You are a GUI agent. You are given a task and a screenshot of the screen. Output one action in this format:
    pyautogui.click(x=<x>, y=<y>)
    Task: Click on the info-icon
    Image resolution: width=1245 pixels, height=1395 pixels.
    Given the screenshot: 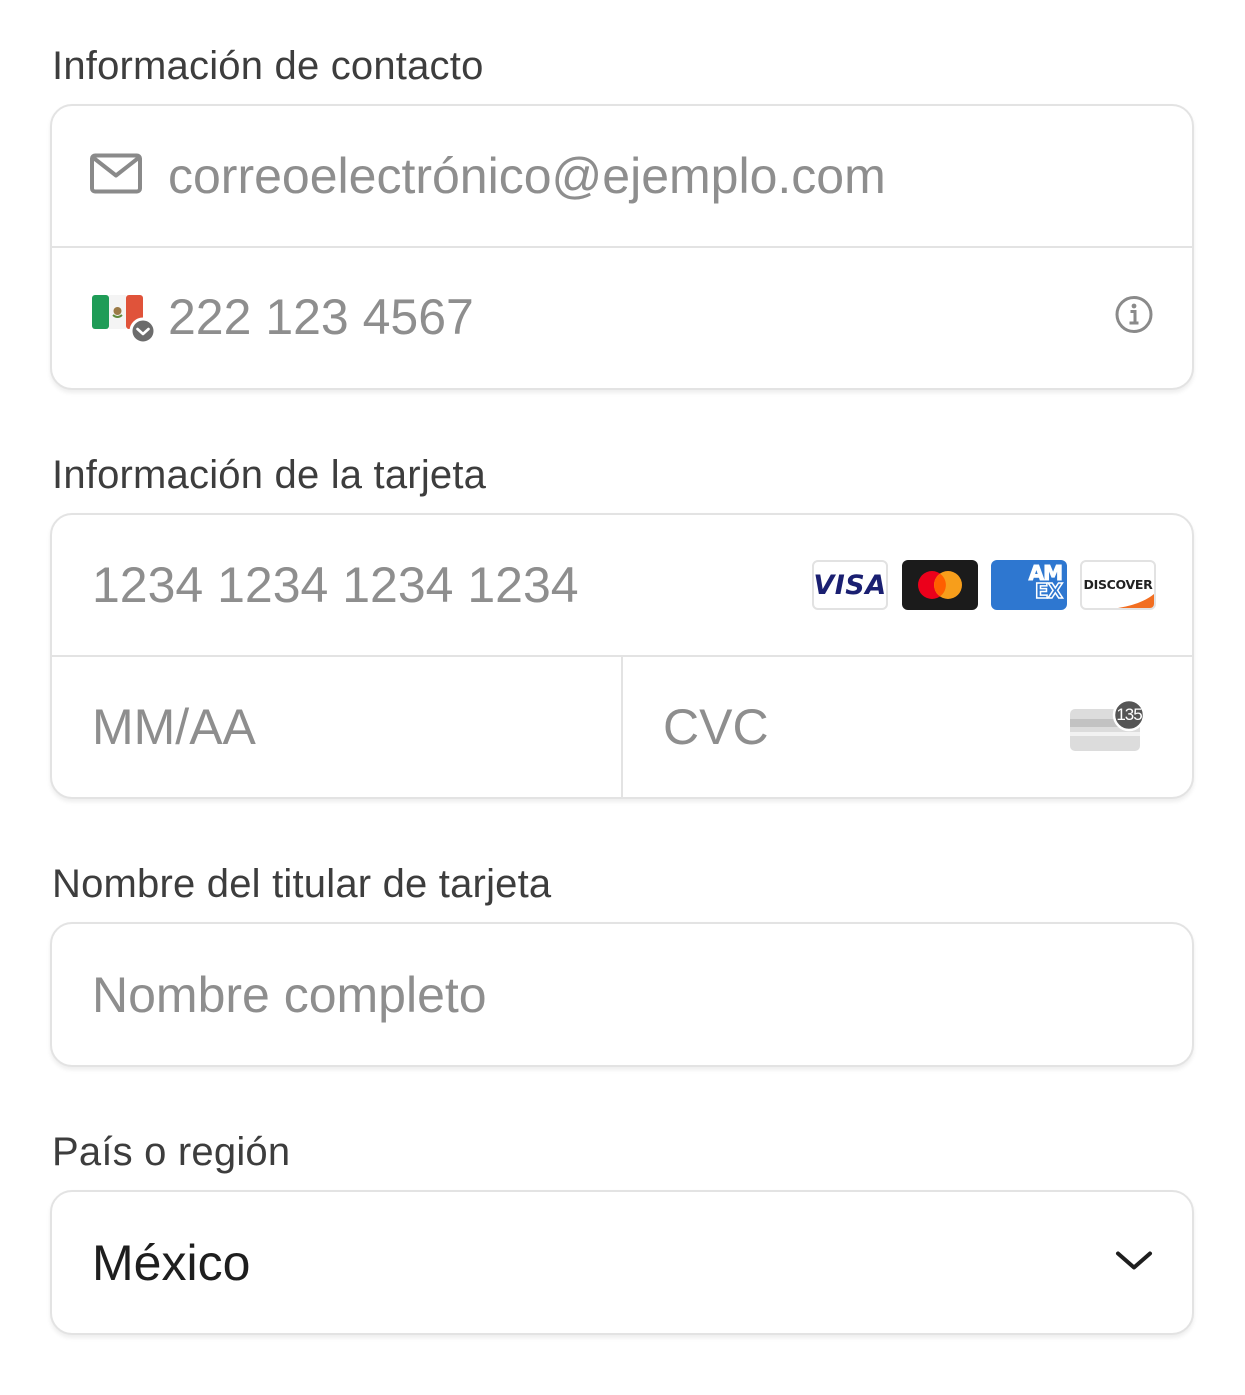 What is the action you would take?
    pyautogui.click(x=1134, y=317)
    